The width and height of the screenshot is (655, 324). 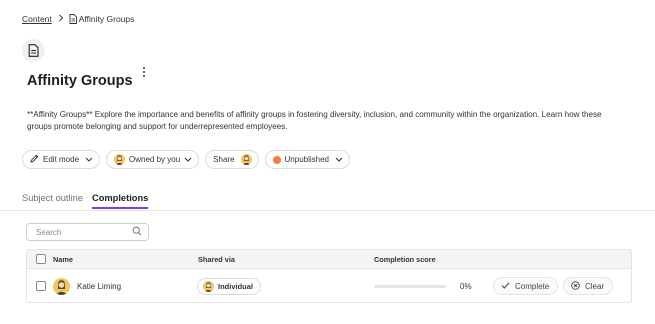 I want to click on breadcrumb: Content Affinity Groups, so click(x=78, y=19).